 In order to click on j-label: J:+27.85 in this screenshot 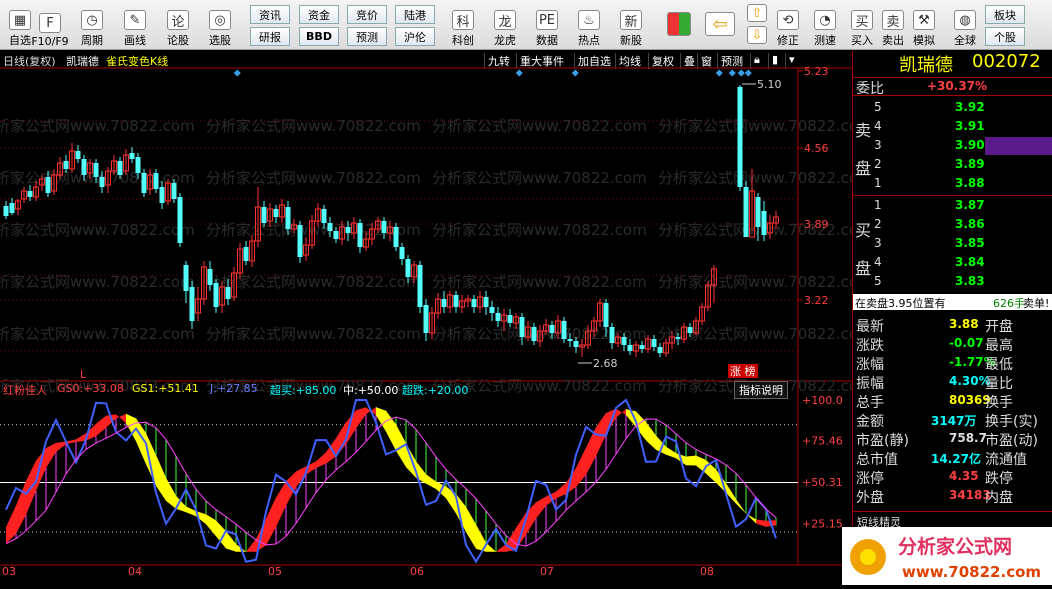, I will do `click(234, 388)`.